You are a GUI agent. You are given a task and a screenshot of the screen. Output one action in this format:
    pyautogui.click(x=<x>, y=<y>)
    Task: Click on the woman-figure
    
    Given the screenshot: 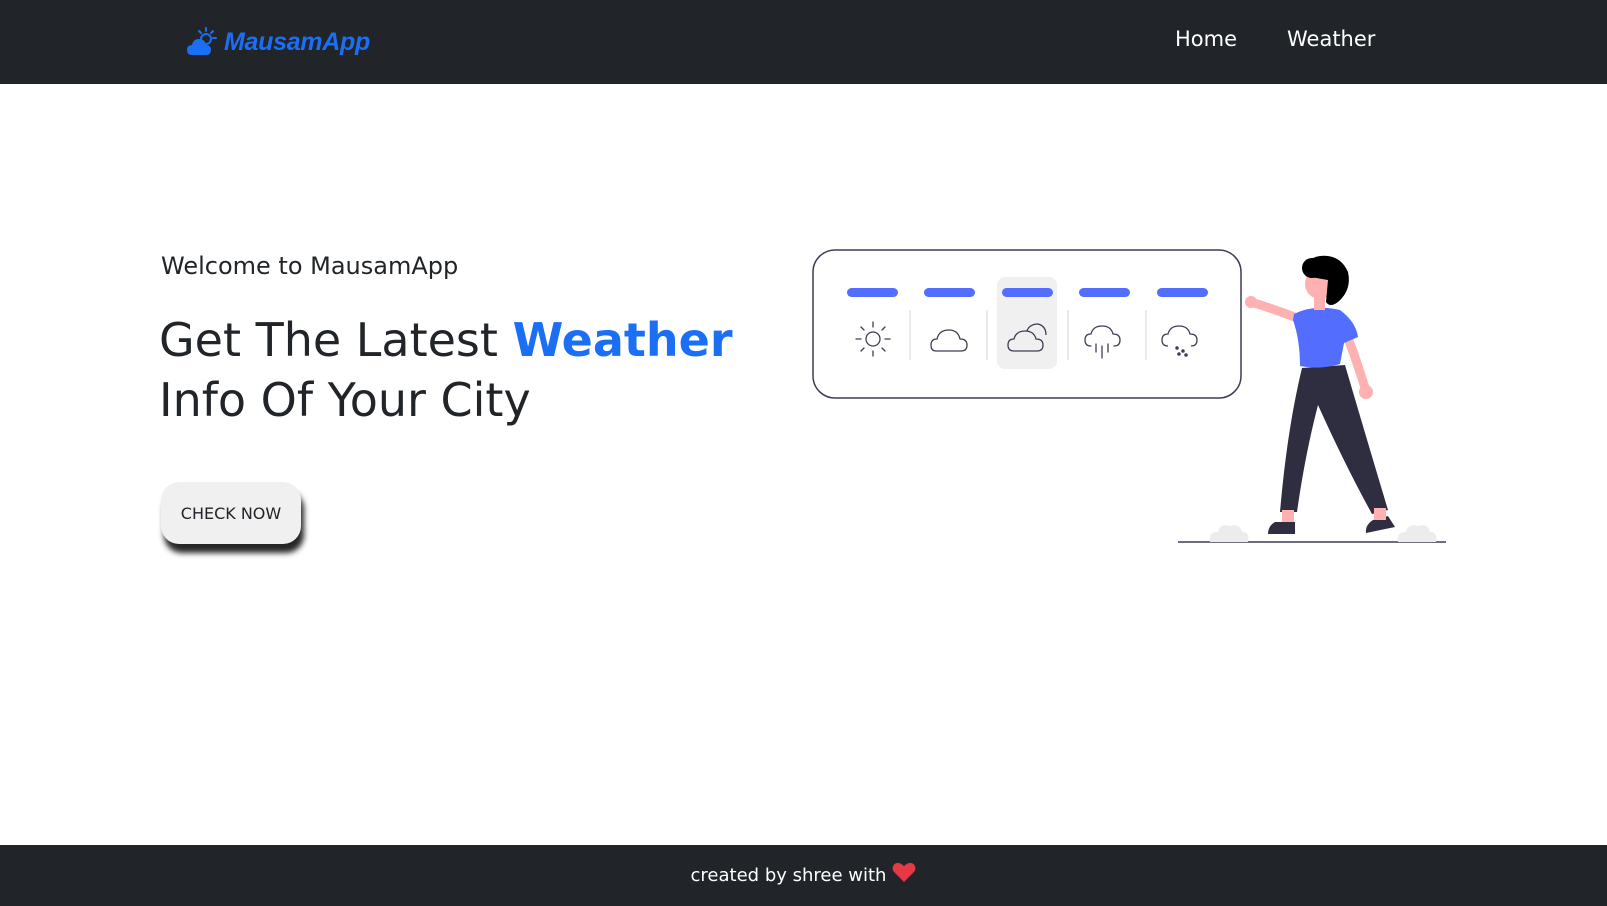 What is the action you would take?
    pyautogui.click(x=1320, y=394)
    